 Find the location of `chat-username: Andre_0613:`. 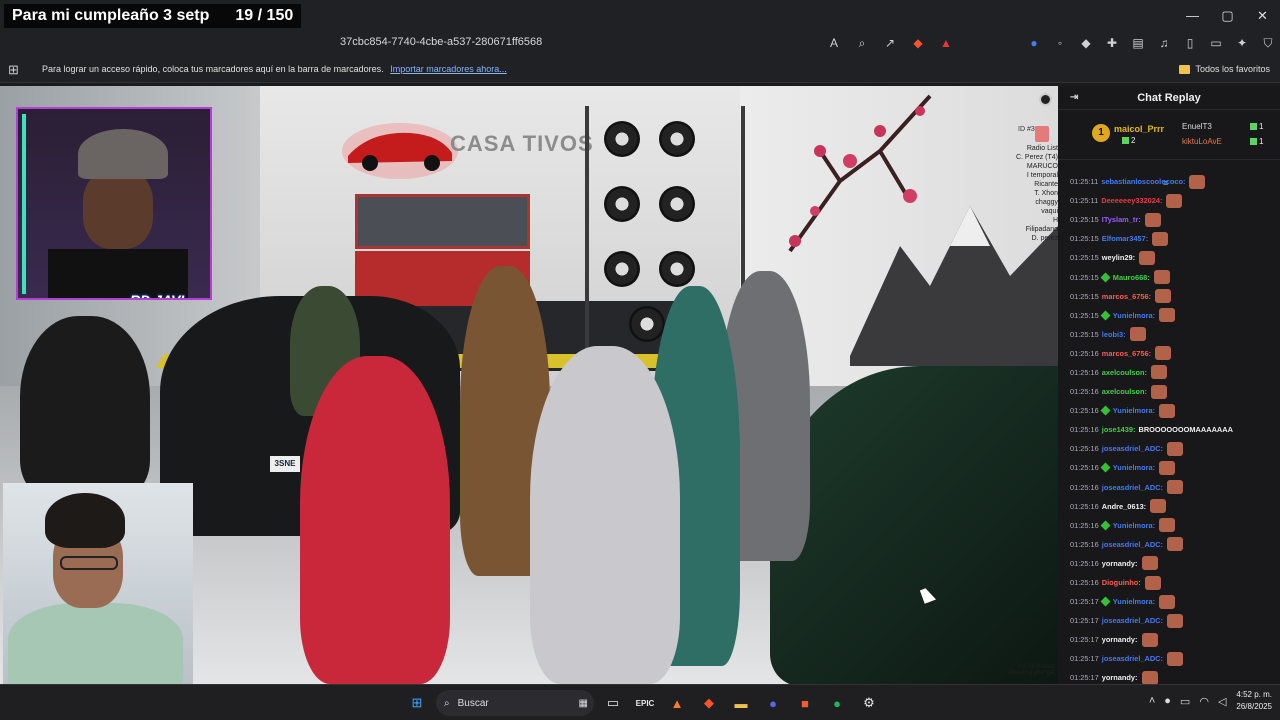

chat-username: Andre_0613: is located at coordinates (1124, 506).